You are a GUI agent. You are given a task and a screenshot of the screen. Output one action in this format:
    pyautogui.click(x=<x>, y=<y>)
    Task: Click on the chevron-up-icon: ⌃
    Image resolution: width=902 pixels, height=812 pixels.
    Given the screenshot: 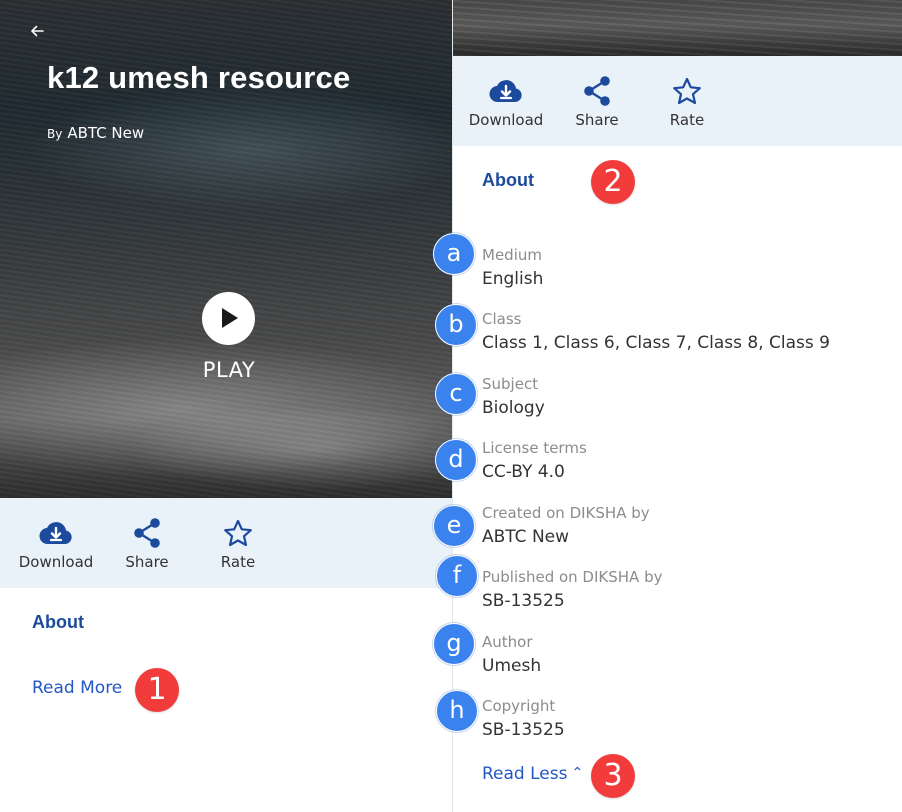 What is the action you would take?
    pyautogui.click(x=577, y=773)
    